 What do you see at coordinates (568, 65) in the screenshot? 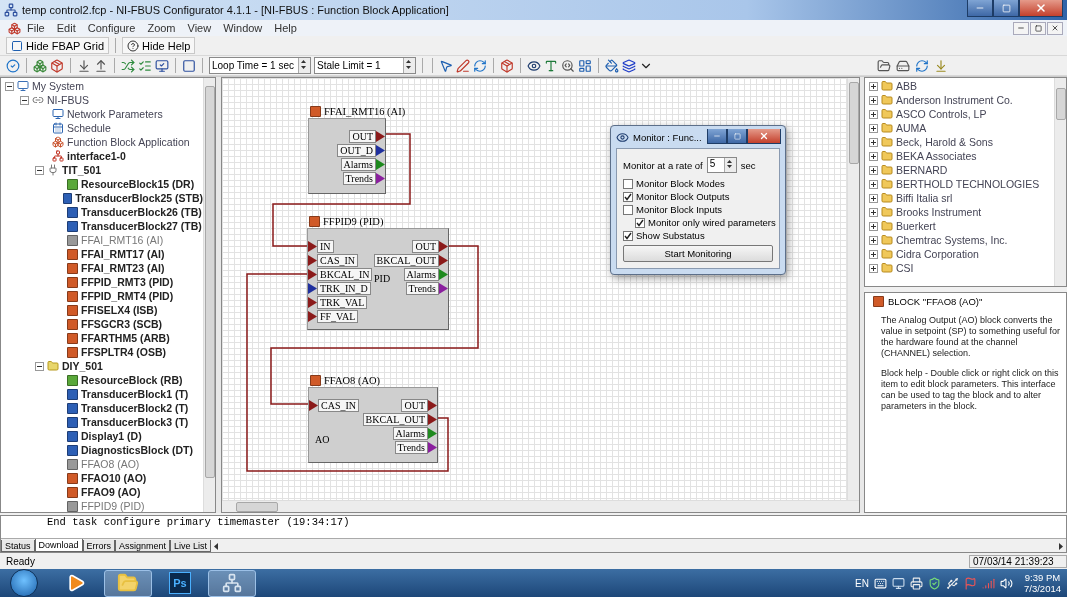
I see `search-icon` at bounding box center [568, 65].